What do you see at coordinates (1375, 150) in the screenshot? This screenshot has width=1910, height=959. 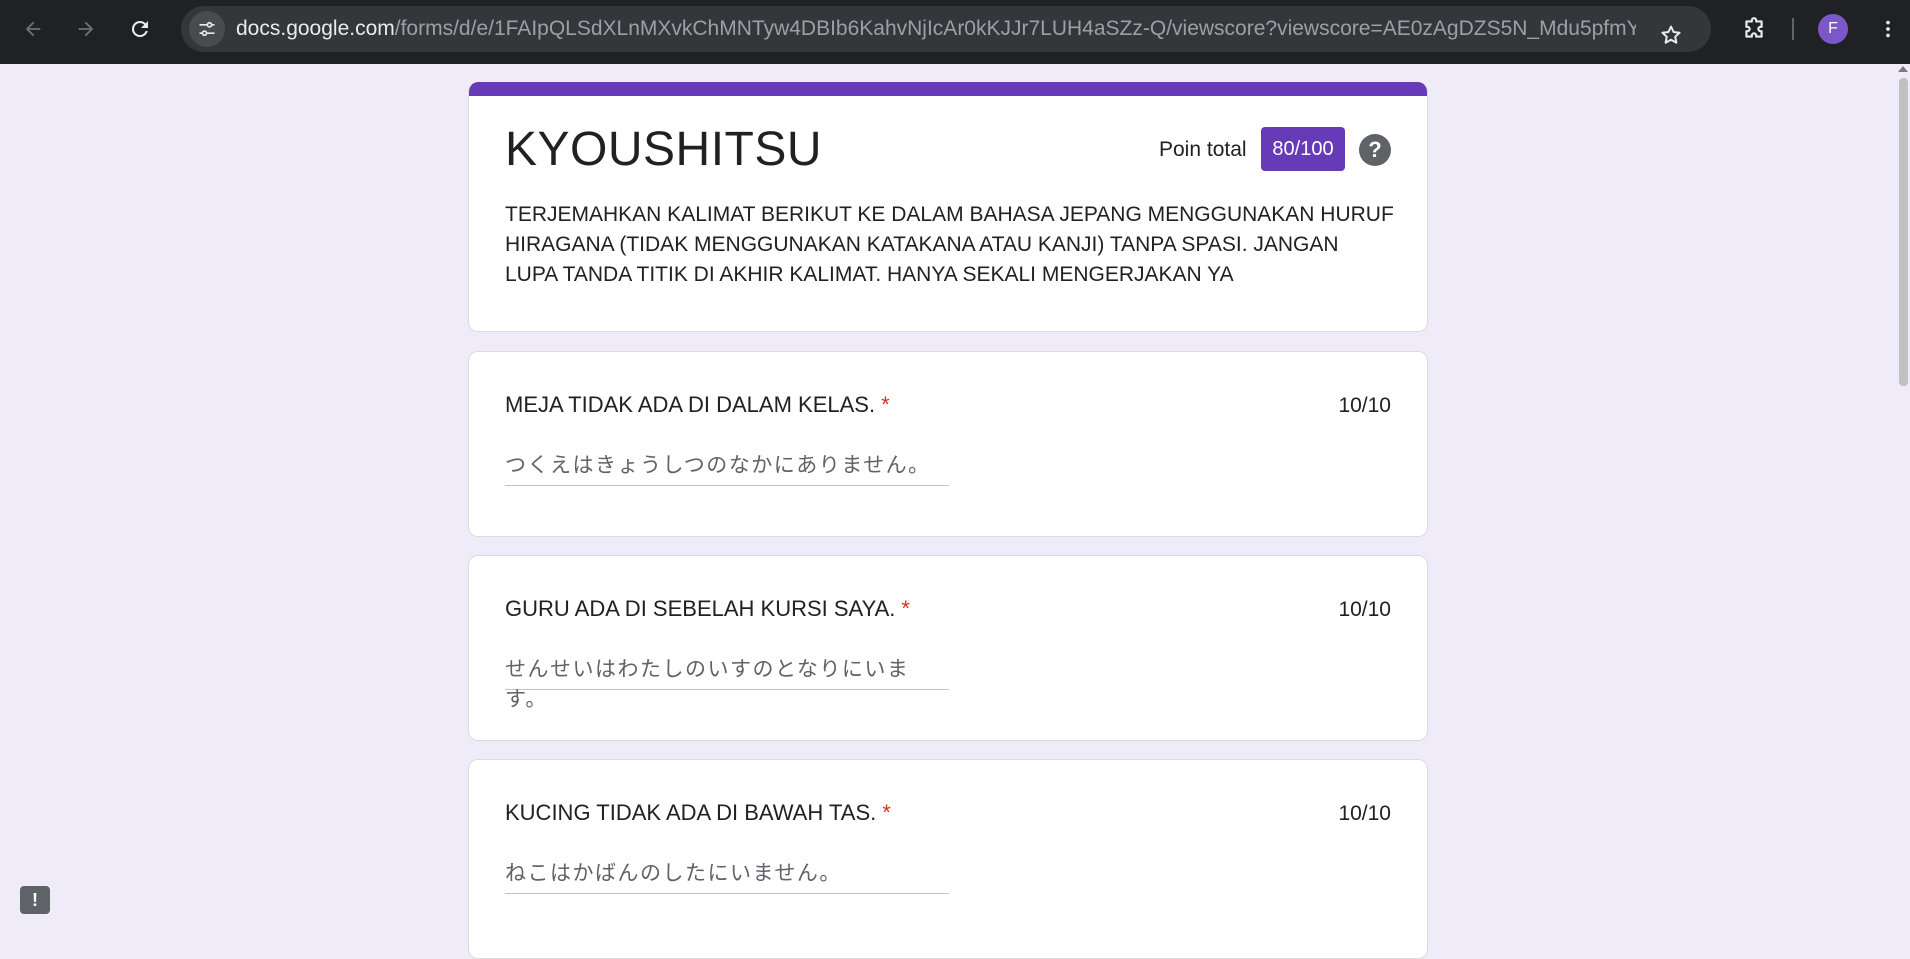 I see `help-icon: ?` at bounding box center [1375, 150].